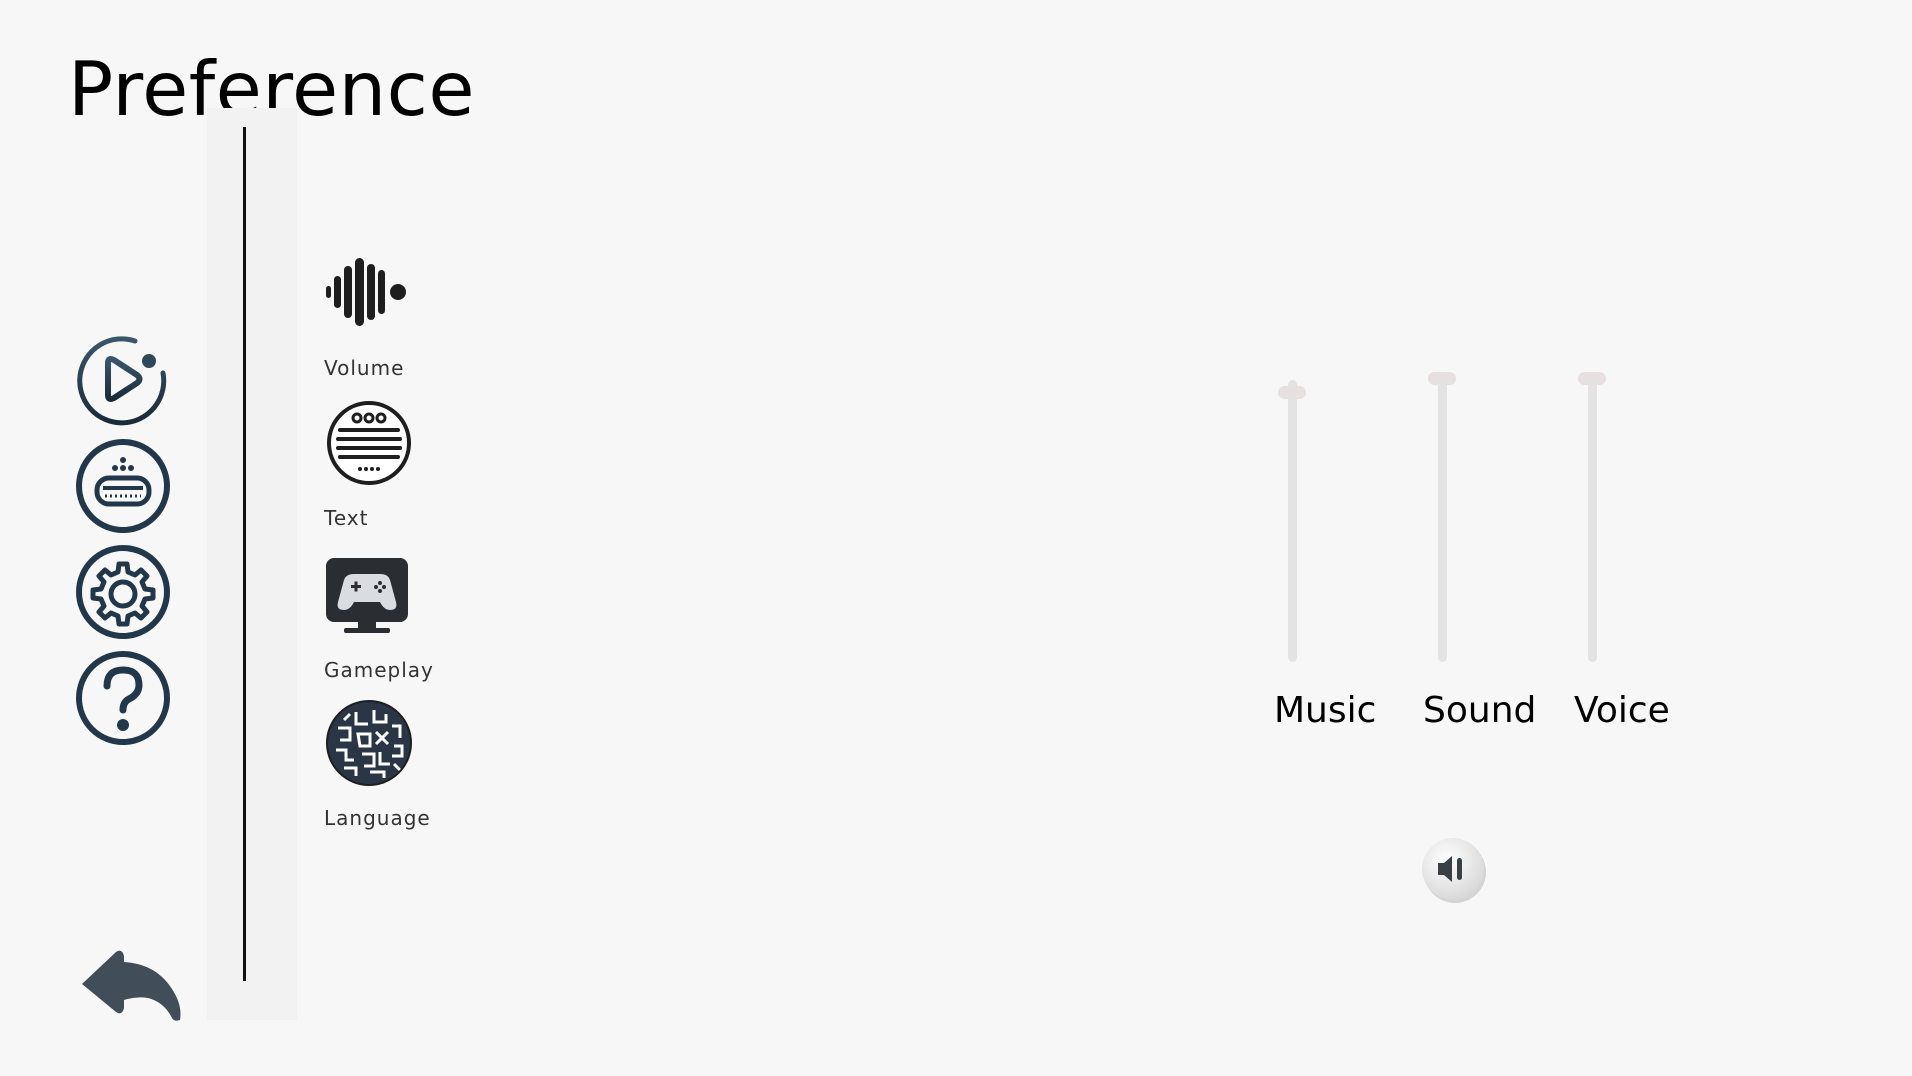  I want to click on play-circle-icon, so click(123, 381).